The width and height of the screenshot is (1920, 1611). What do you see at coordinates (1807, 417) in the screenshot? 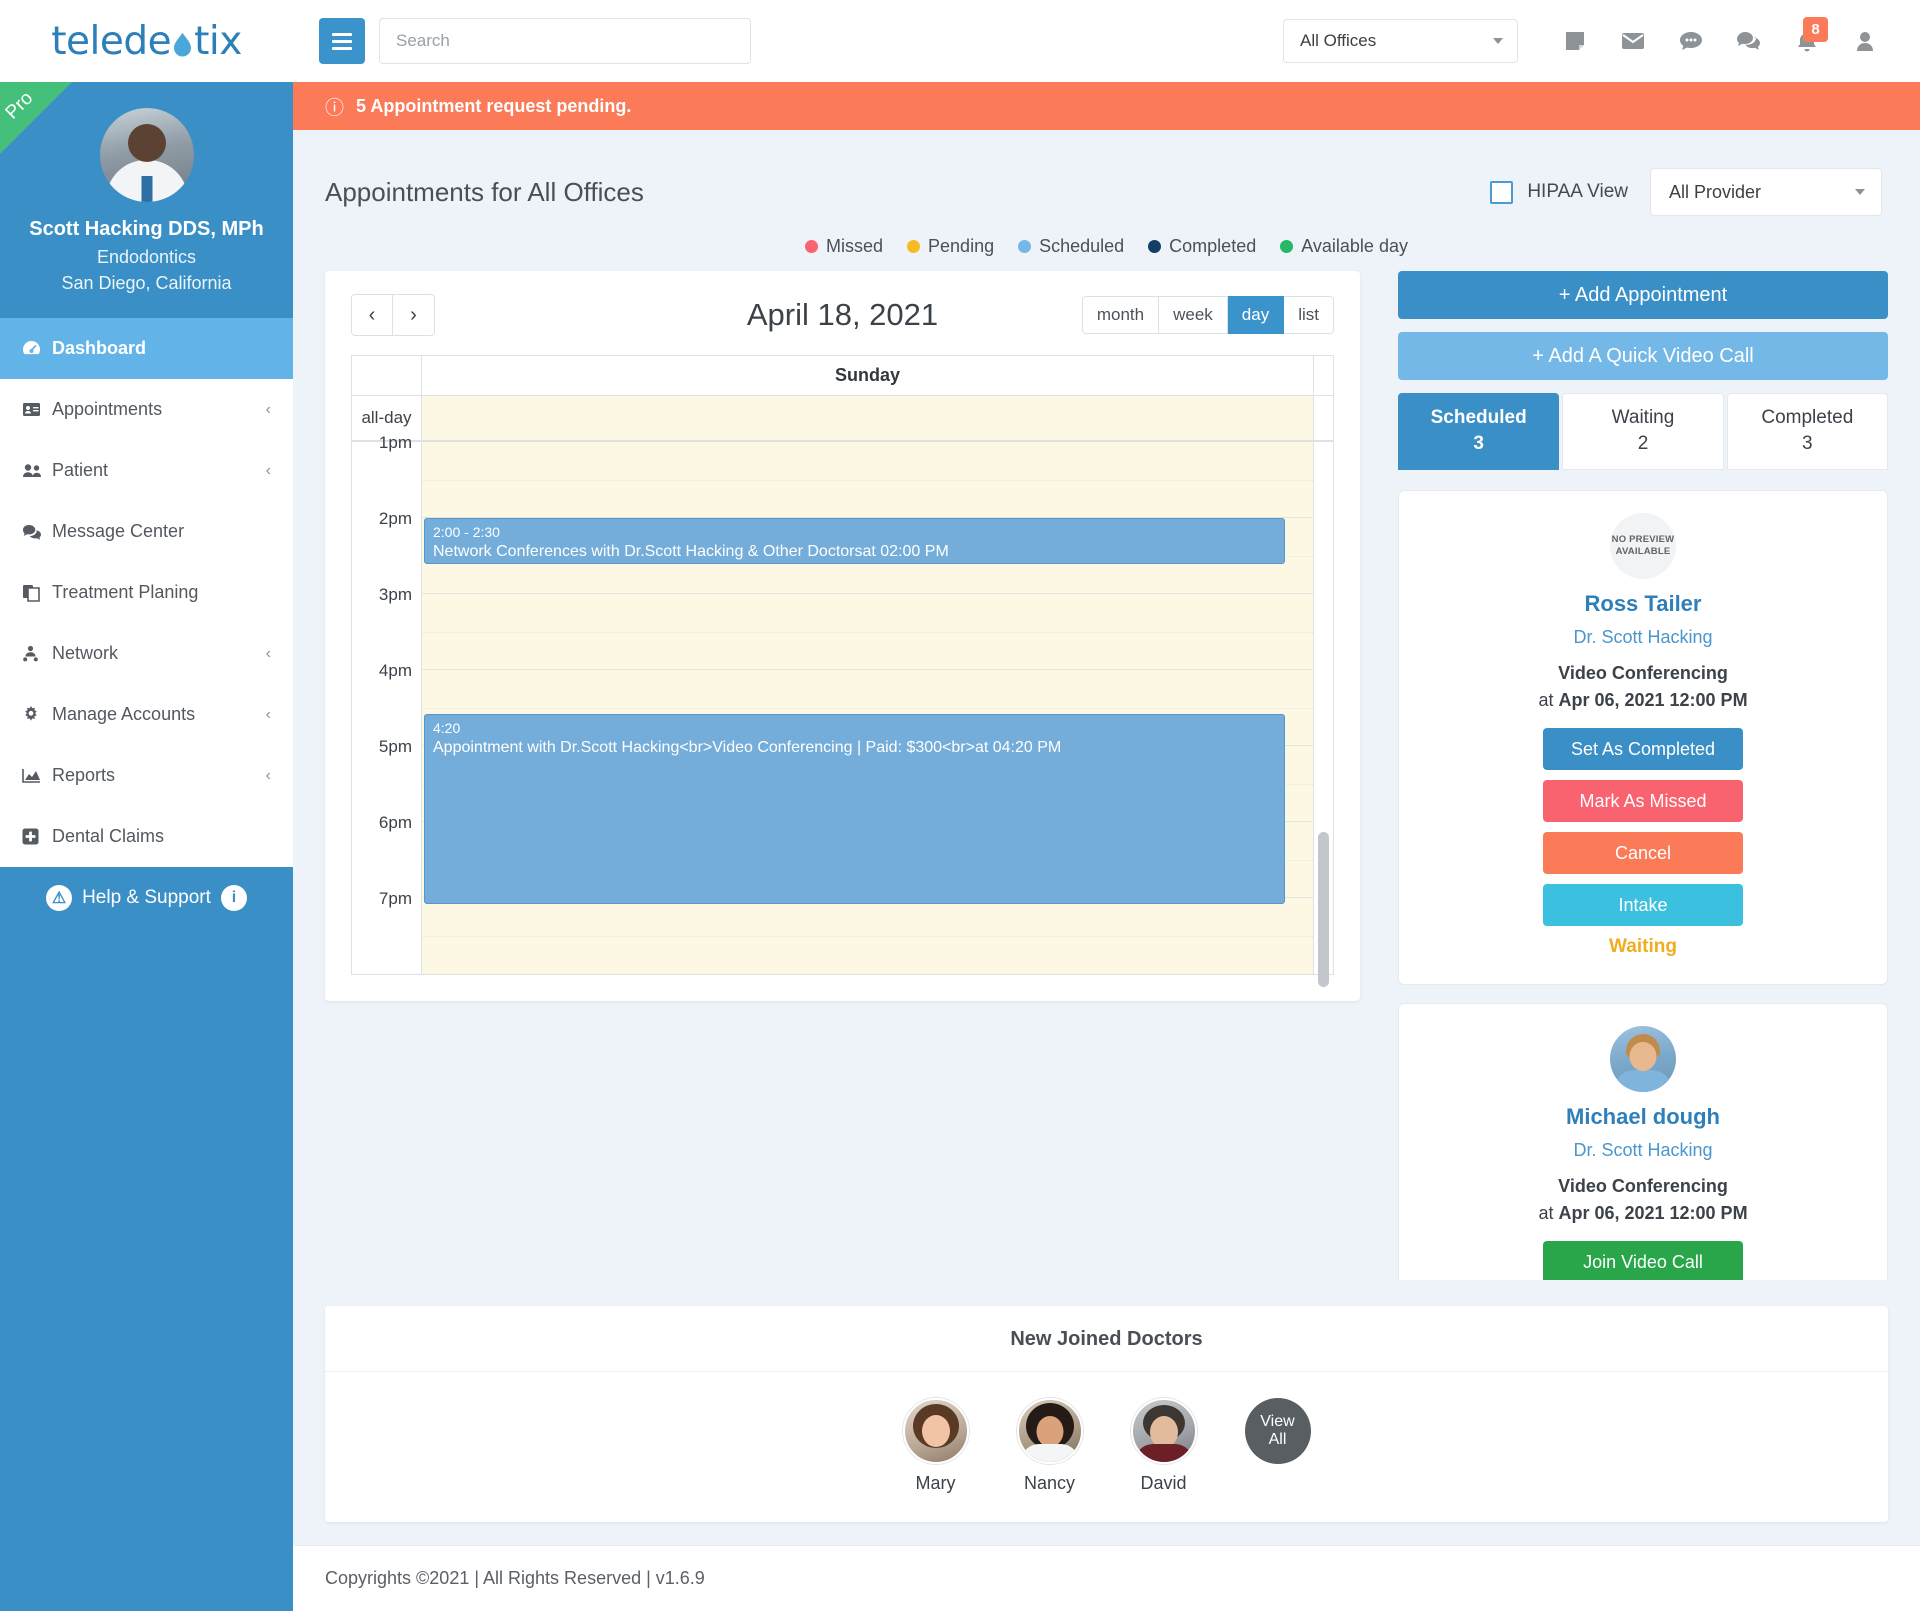
I see `tab-label: Completed` at bounding box center [1807, 417].